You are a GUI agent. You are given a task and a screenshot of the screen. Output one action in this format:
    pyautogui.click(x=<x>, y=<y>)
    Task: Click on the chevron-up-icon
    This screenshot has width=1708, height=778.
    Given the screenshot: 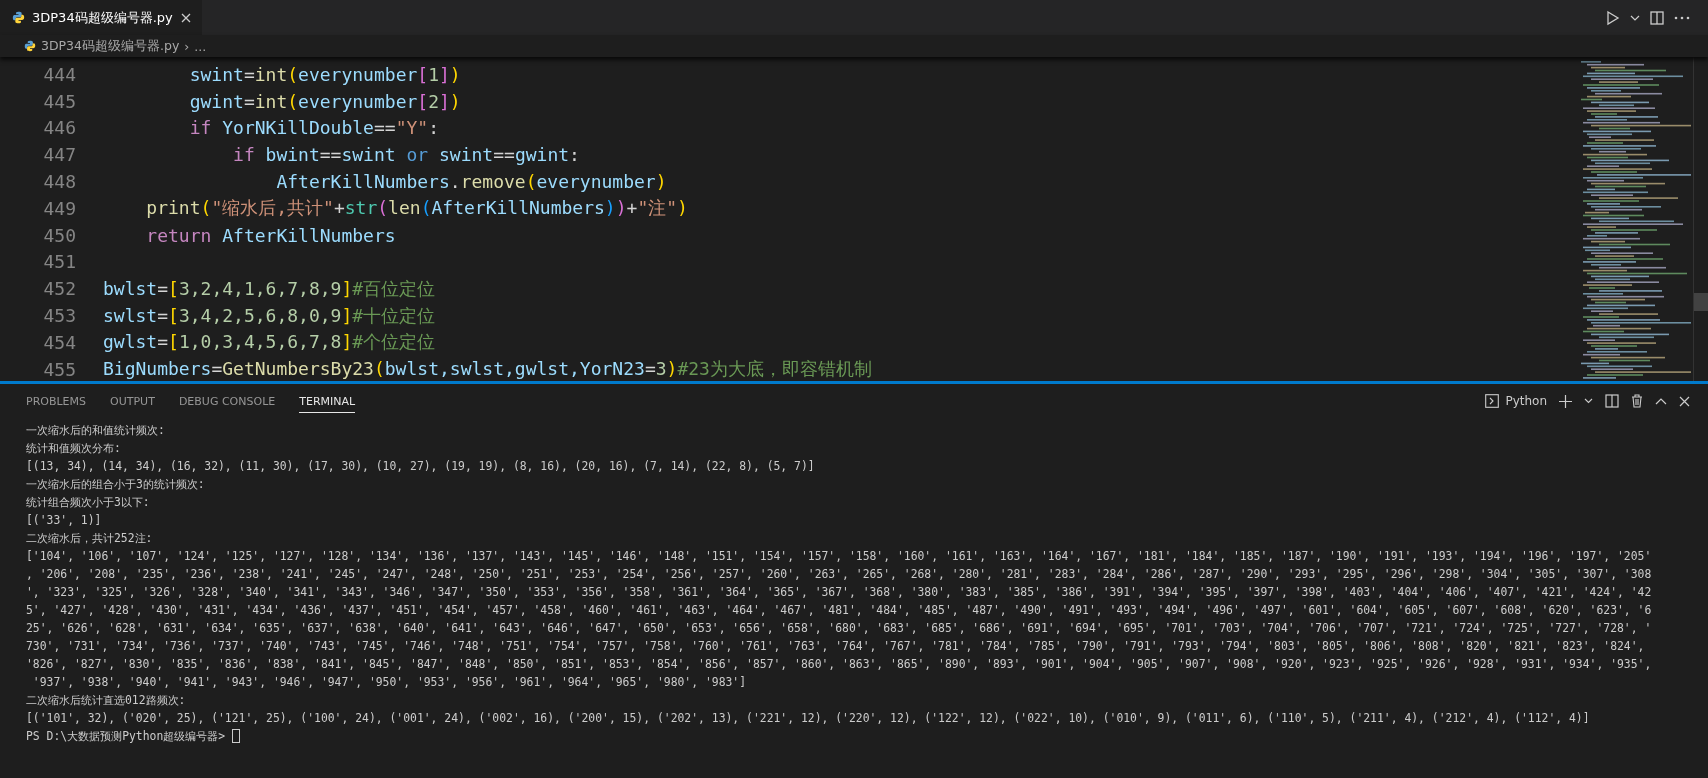 What is the action you would take?
    pyautogui.click(x=1661, y=401)
    